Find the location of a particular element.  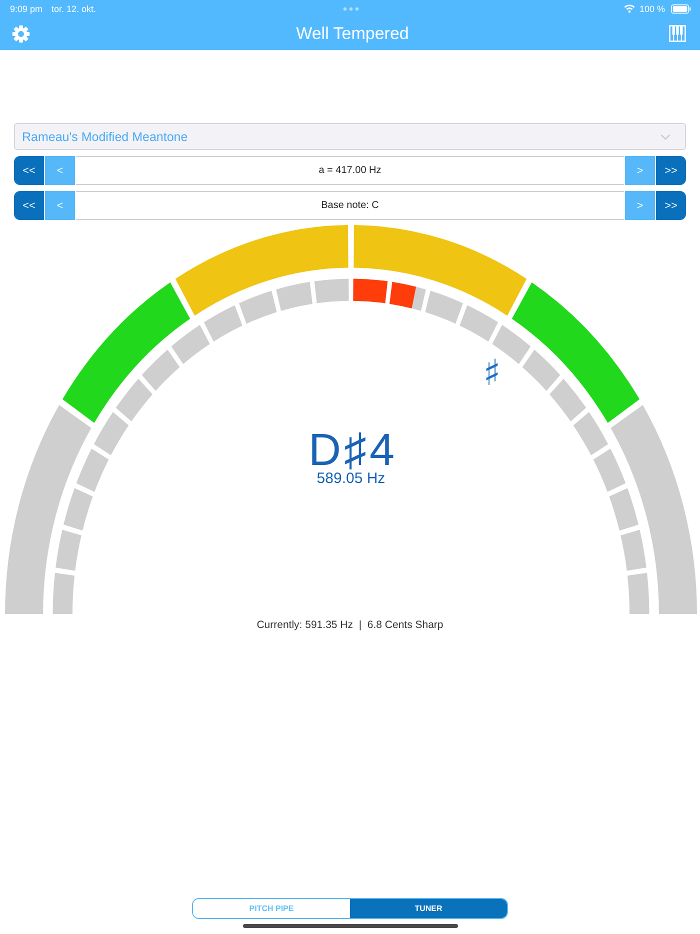

status-time: 9:09 pm is located at coordinates (26, 9).